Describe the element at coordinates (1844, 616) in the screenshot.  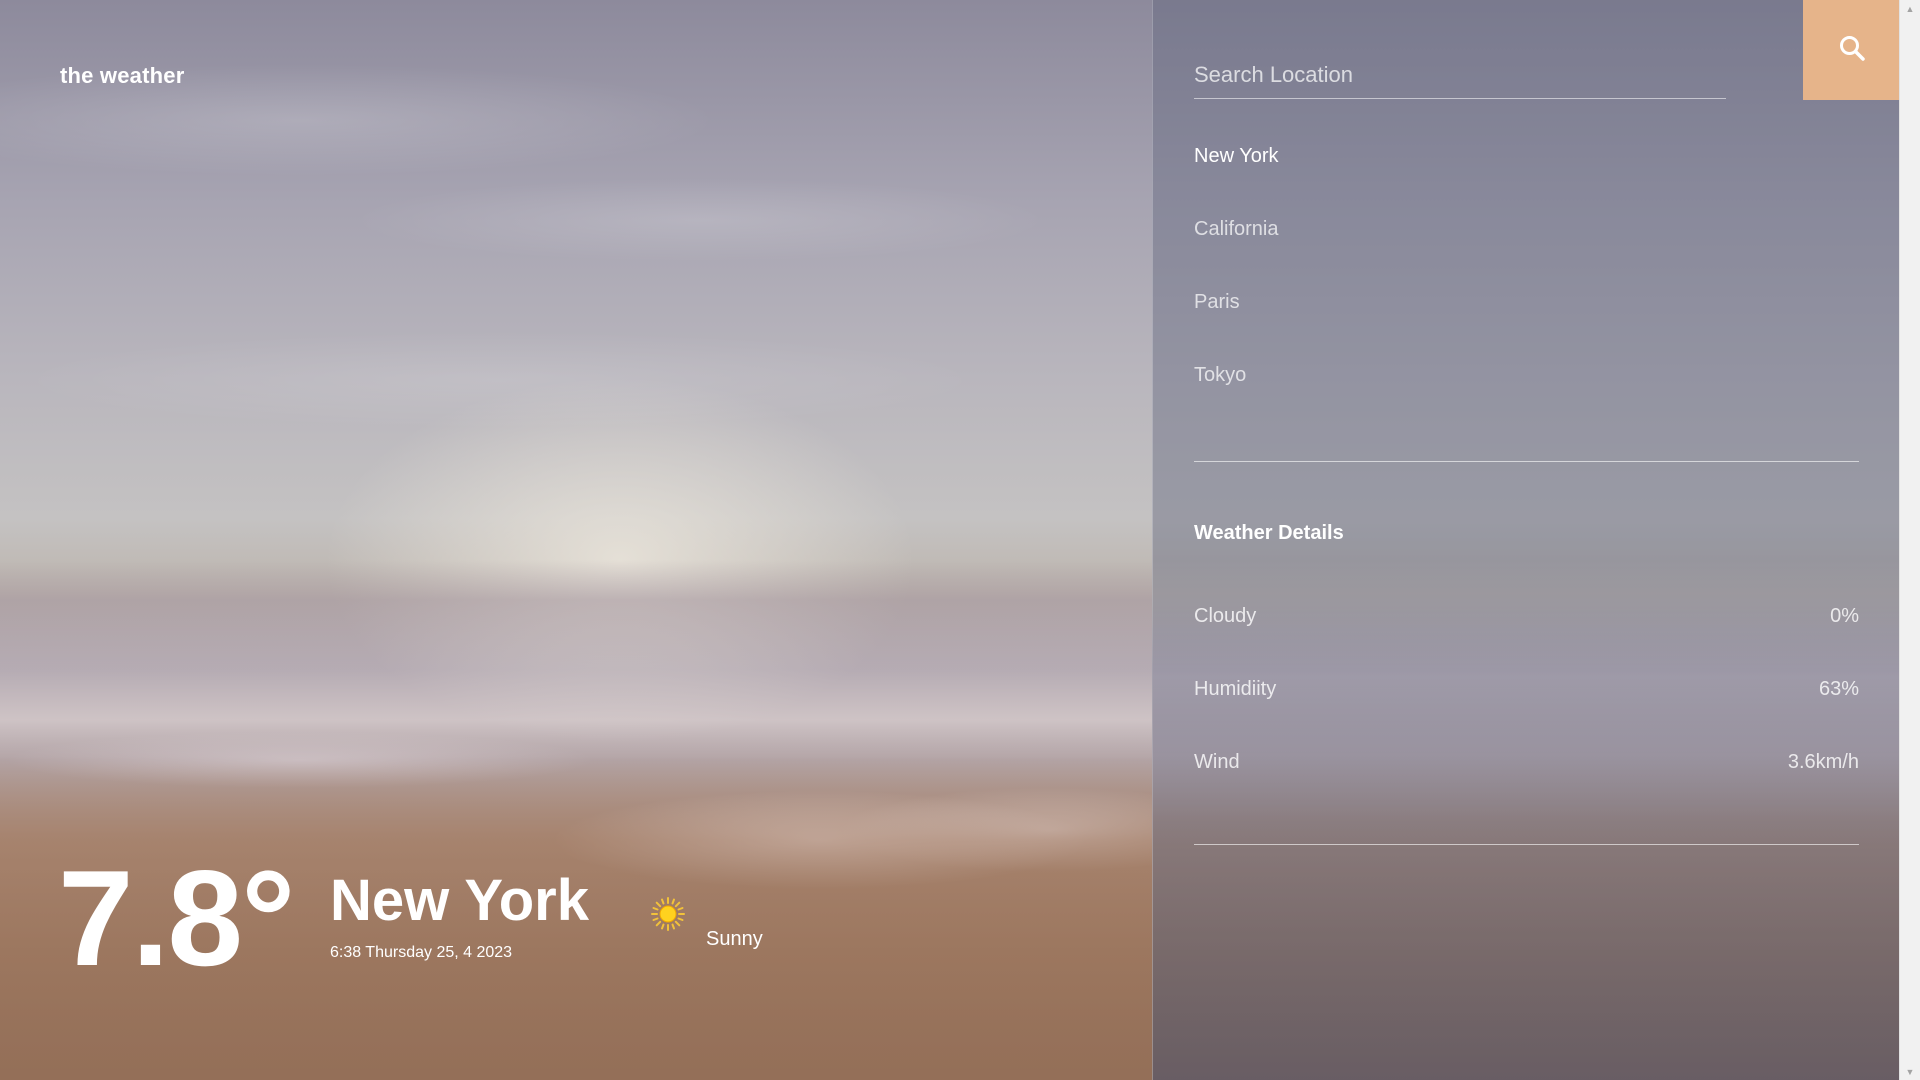
I see `detail-value: 0%` at that location.